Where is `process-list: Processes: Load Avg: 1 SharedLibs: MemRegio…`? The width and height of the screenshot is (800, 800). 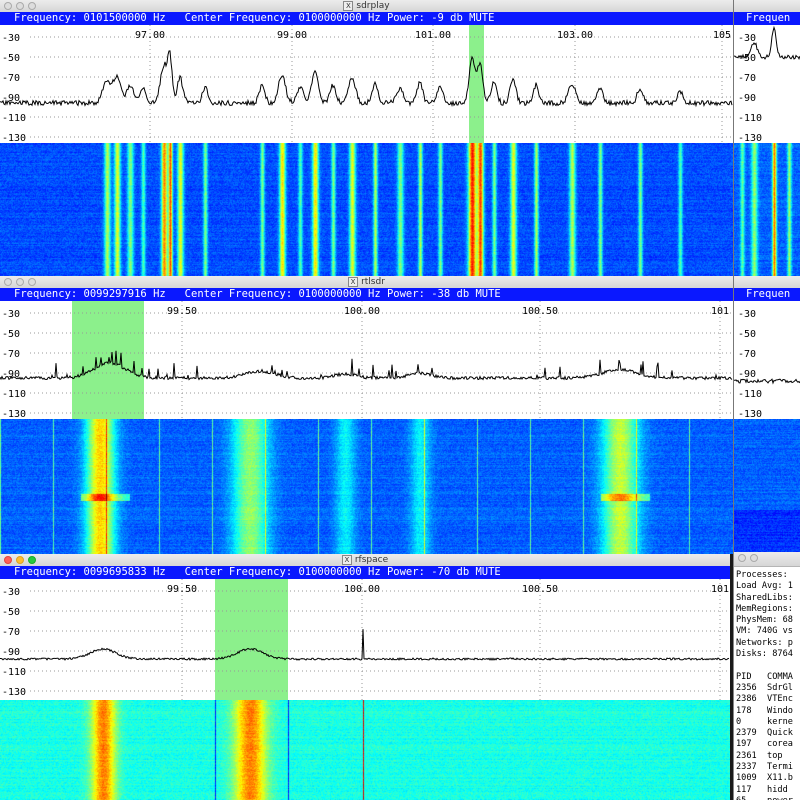 process-list: Processes: Load Avg: 1 SharedLibs: MemRegio… is located at coordinates (764, 685).